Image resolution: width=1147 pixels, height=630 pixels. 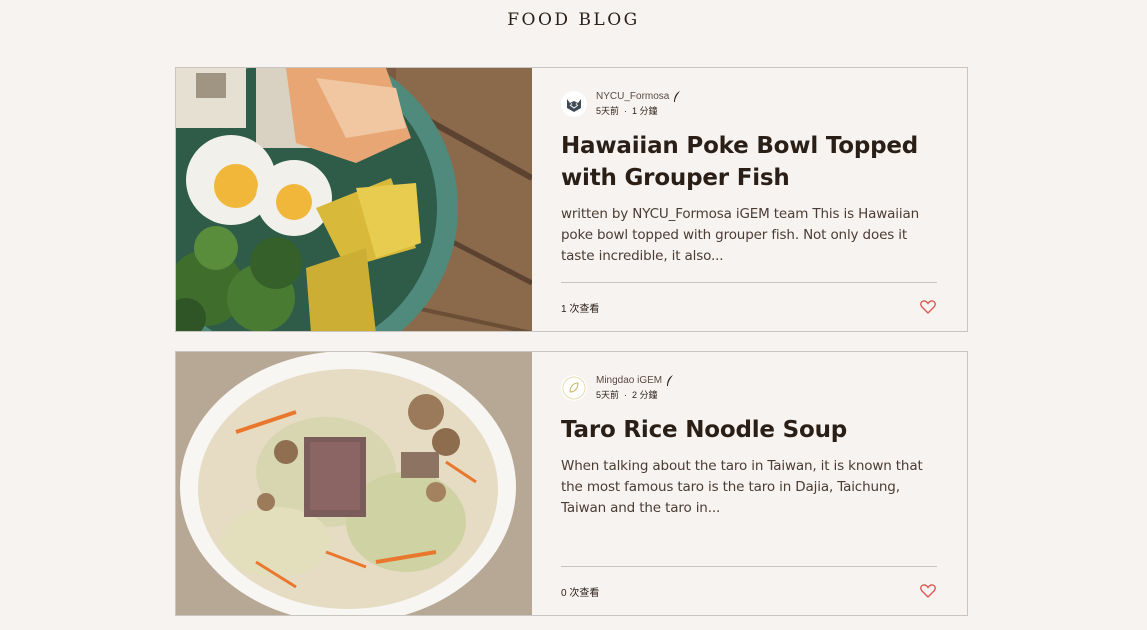 I want to click on post-date-line: 5天前 · 1 分鐘, so click(x=638, y=111).